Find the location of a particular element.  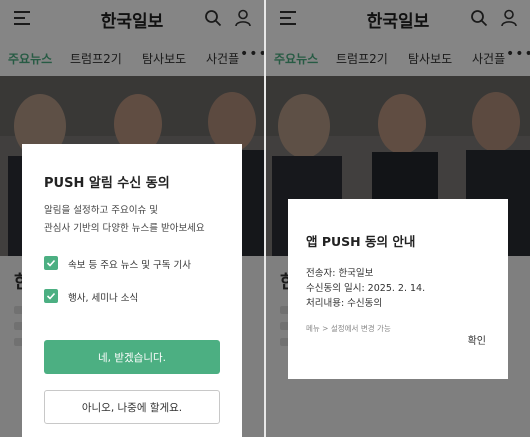

consent-date: 수신동의 일시: 2025. 2. 14. is located at coordinates (366, 288).